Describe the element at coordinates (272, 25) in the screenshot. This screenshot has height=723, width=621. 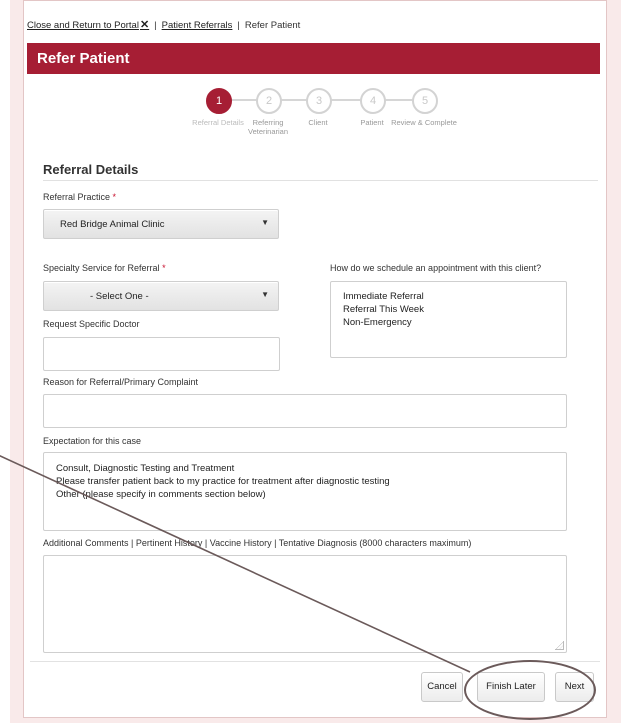
I see `breadcrumb-current: Refer Patient` at that location.